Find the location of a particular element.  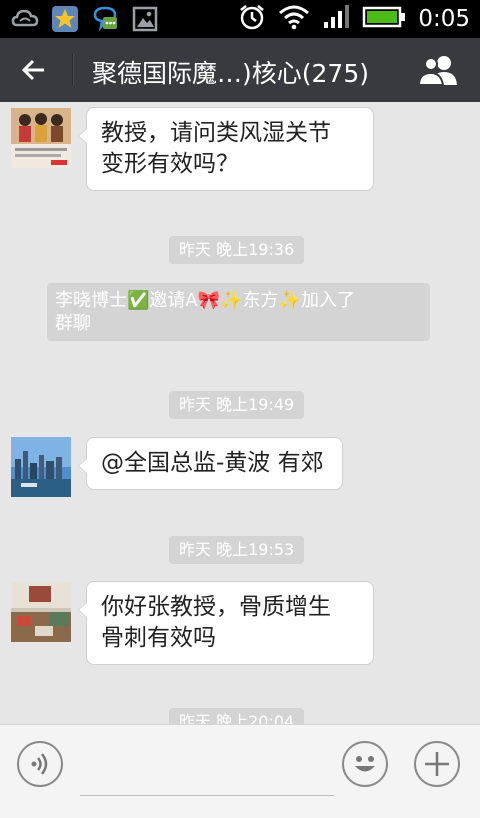

message-input is located at coordinates (207, 773).